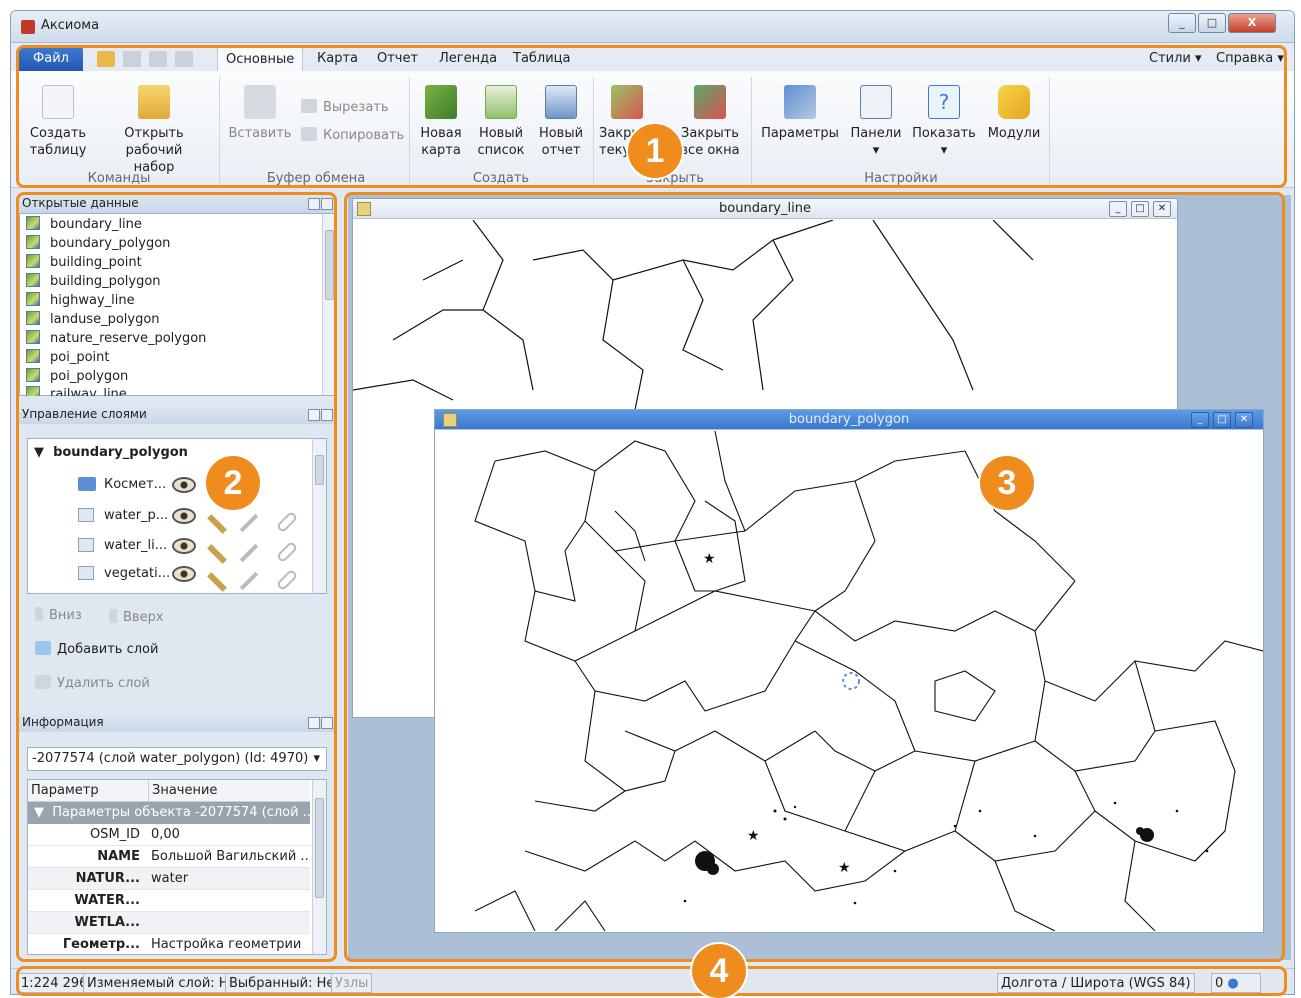  I want to click on list-item: railway_line, so click(76, 391).